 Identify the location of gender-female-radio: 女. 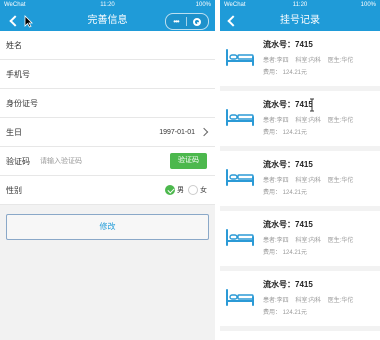
(197, 190).